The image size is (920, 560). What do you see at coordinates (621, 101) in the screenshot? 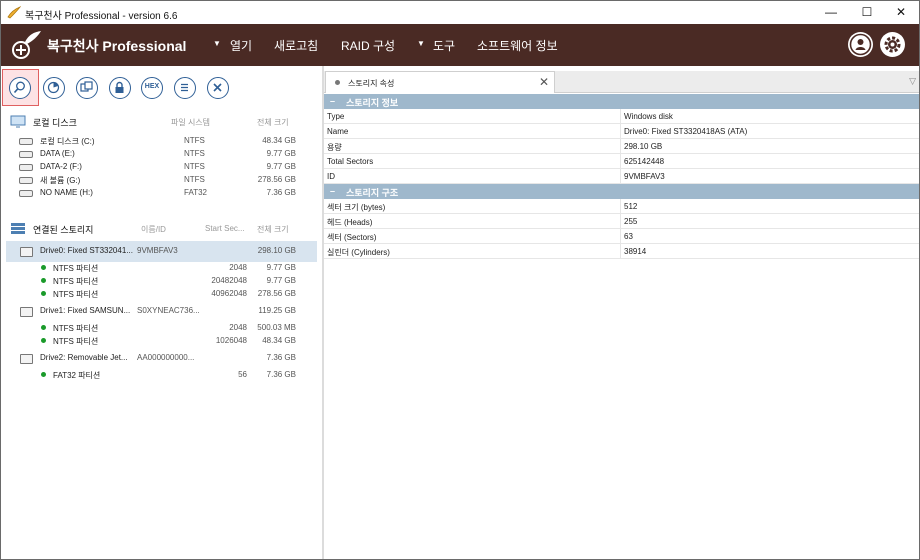
I see `property-group-header: – 스토리지 정보` at bounding box center [621, 101].